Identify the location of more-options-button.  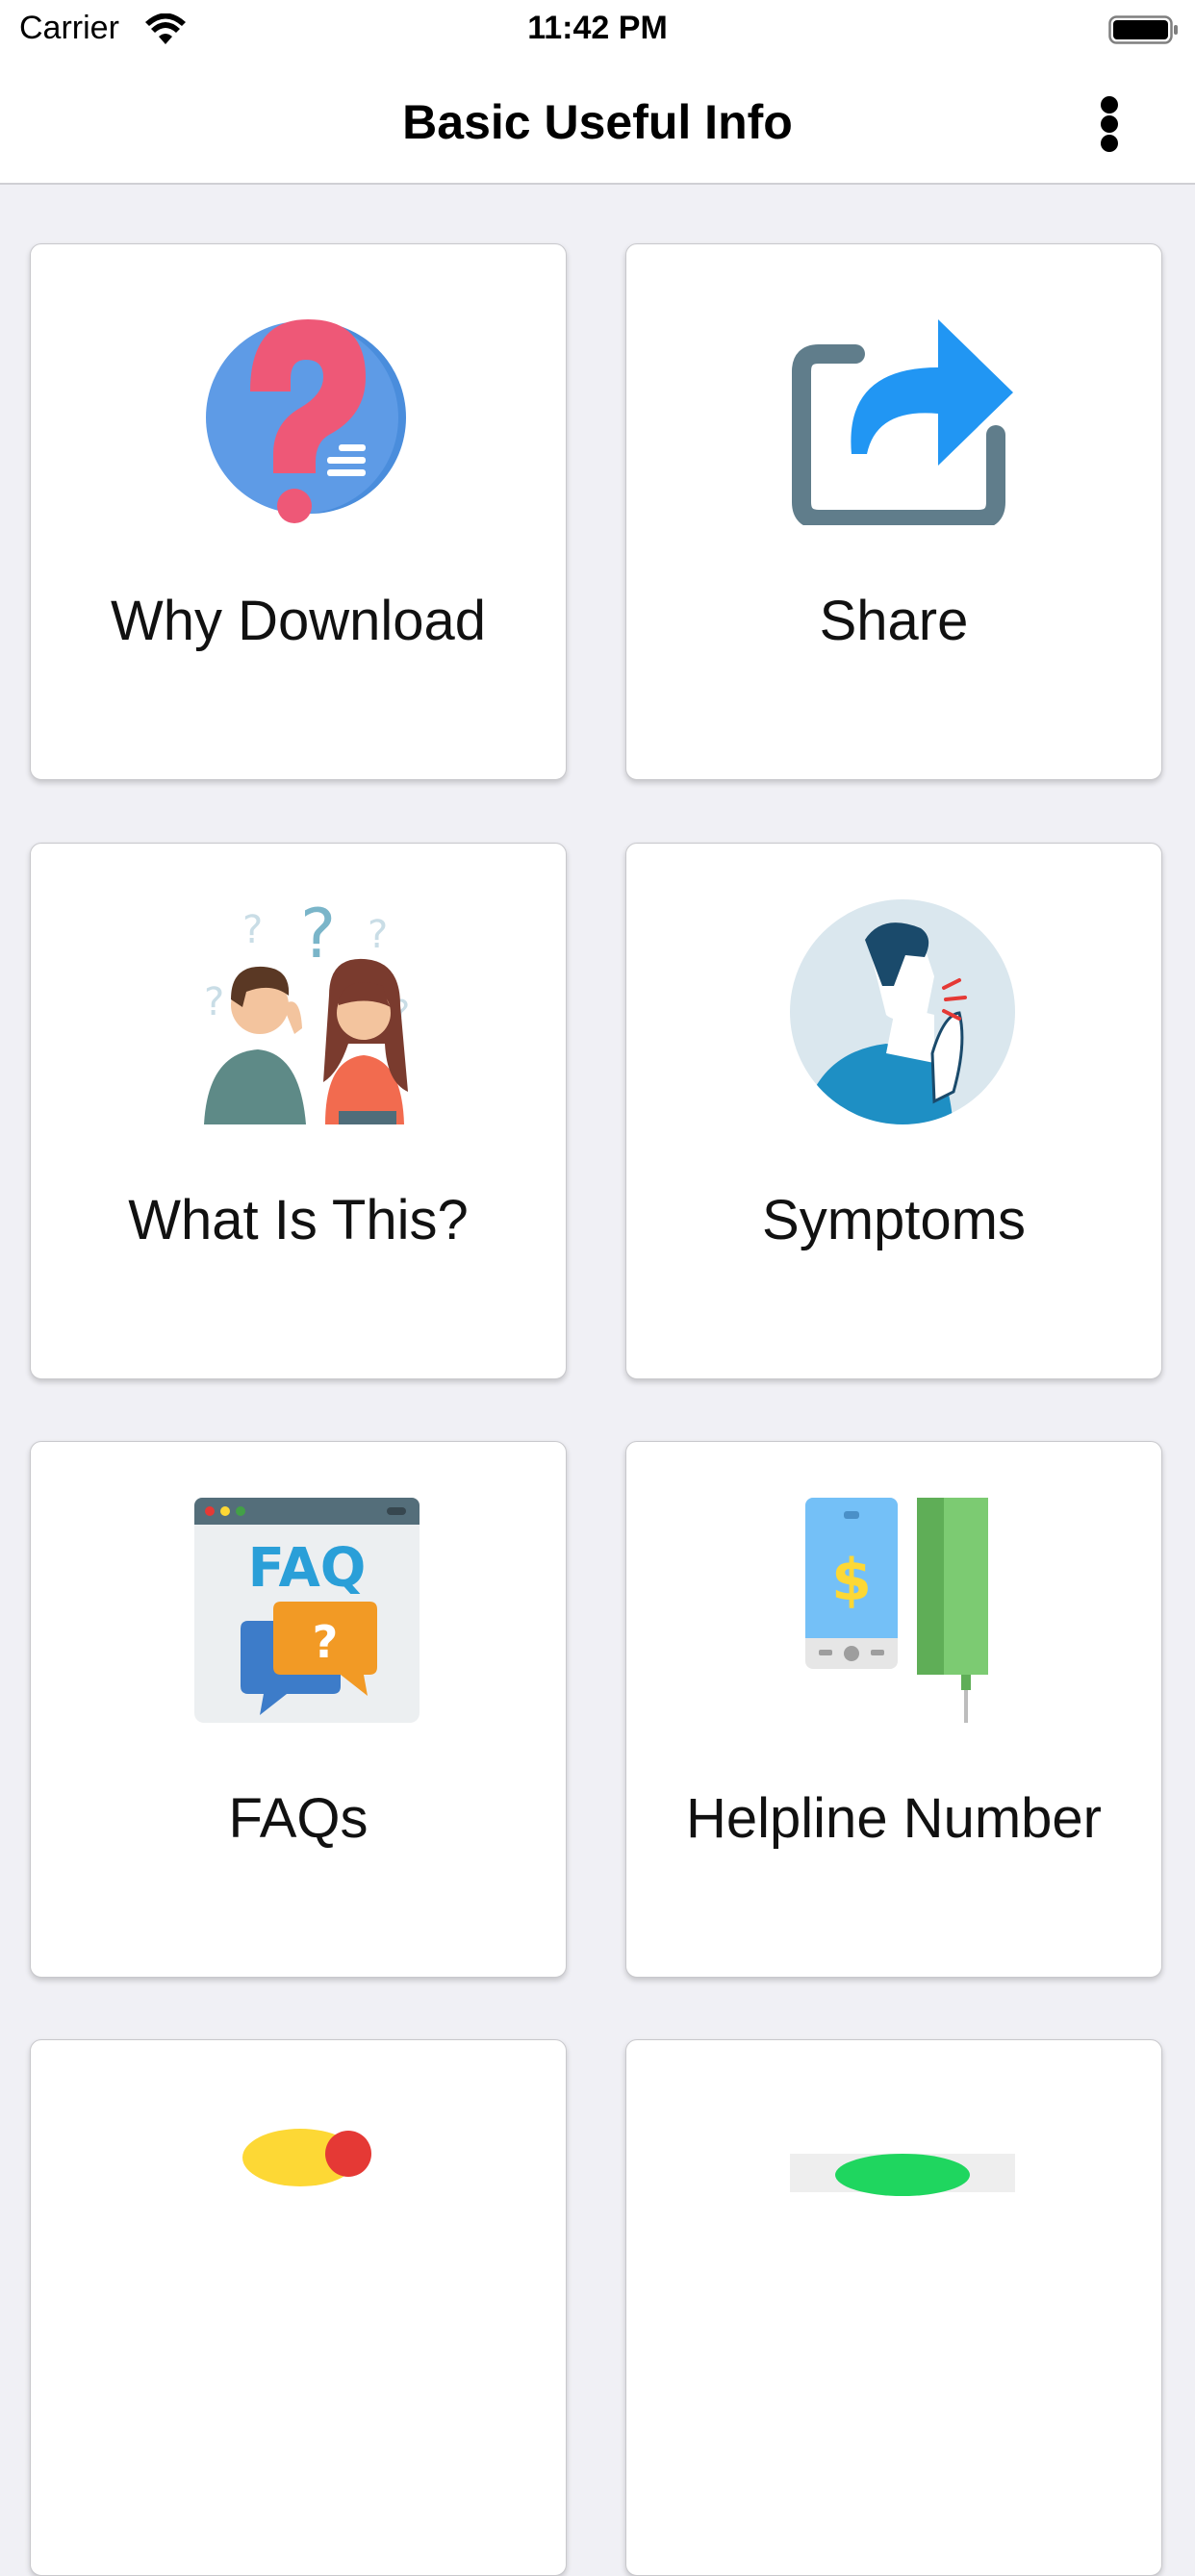
(1109, 122).